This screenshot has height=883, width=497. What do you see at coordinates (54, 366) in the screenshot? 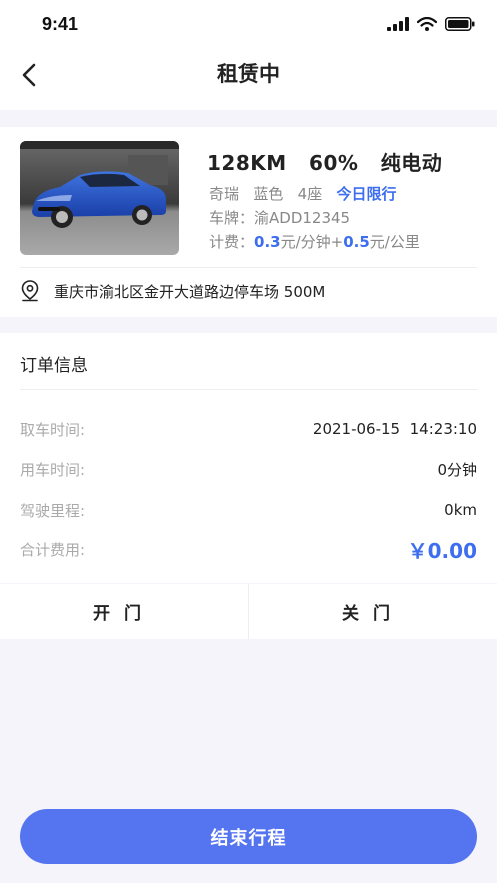
I see `section-title: 订单信息` at bounding box center [54, 366].